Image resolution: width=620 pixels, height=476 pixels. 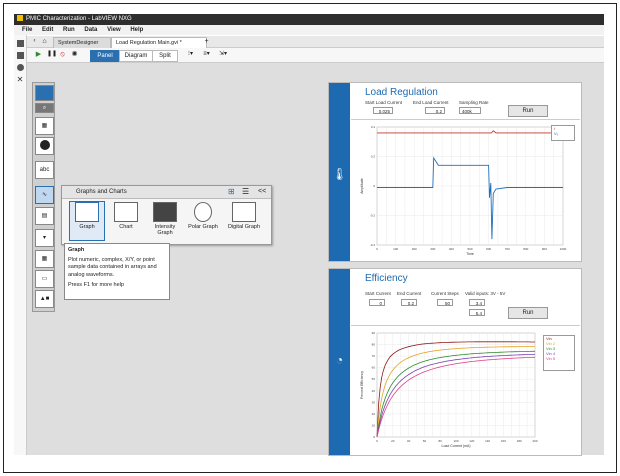 What do you see at coordinates (373, 127) in the screenshot?
I see `y-tick-label: 0.4` at bounding box center [373, 127].